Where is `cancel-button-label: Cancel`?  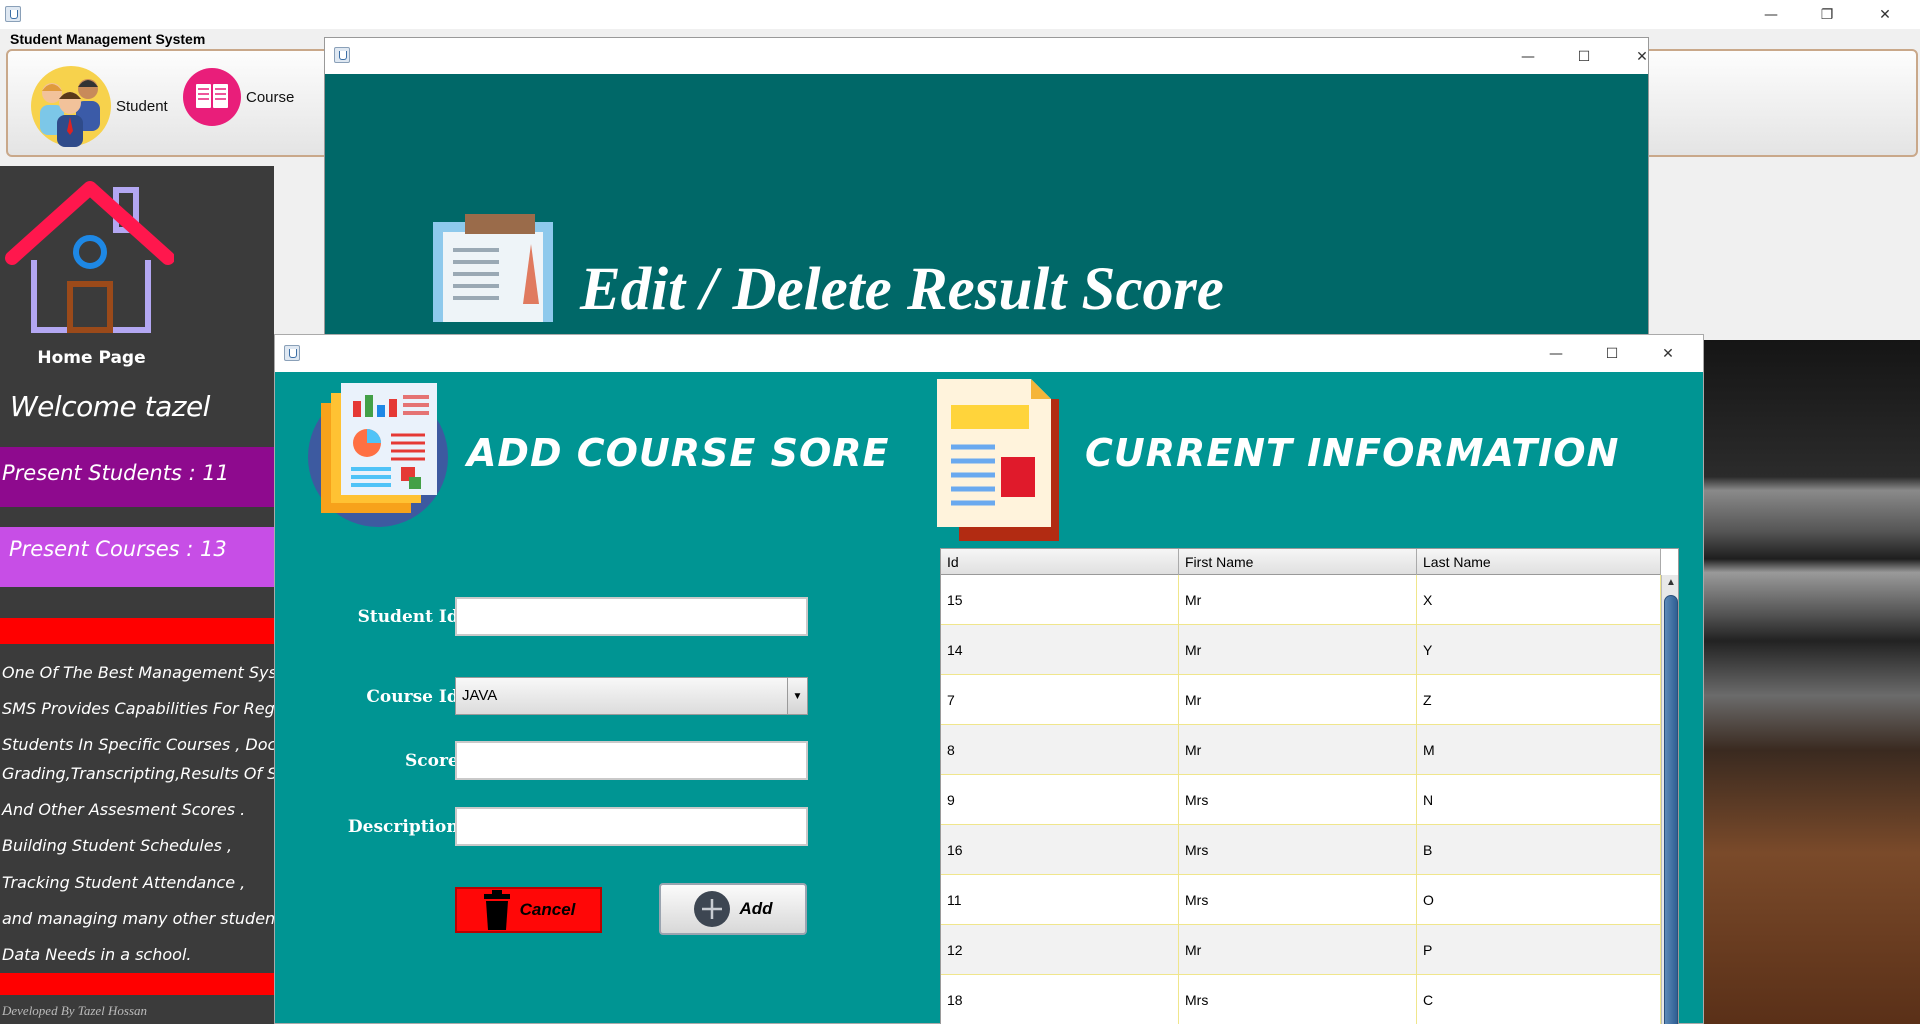 cancel-button-label: Cancel is located at coordinates (547, 909).